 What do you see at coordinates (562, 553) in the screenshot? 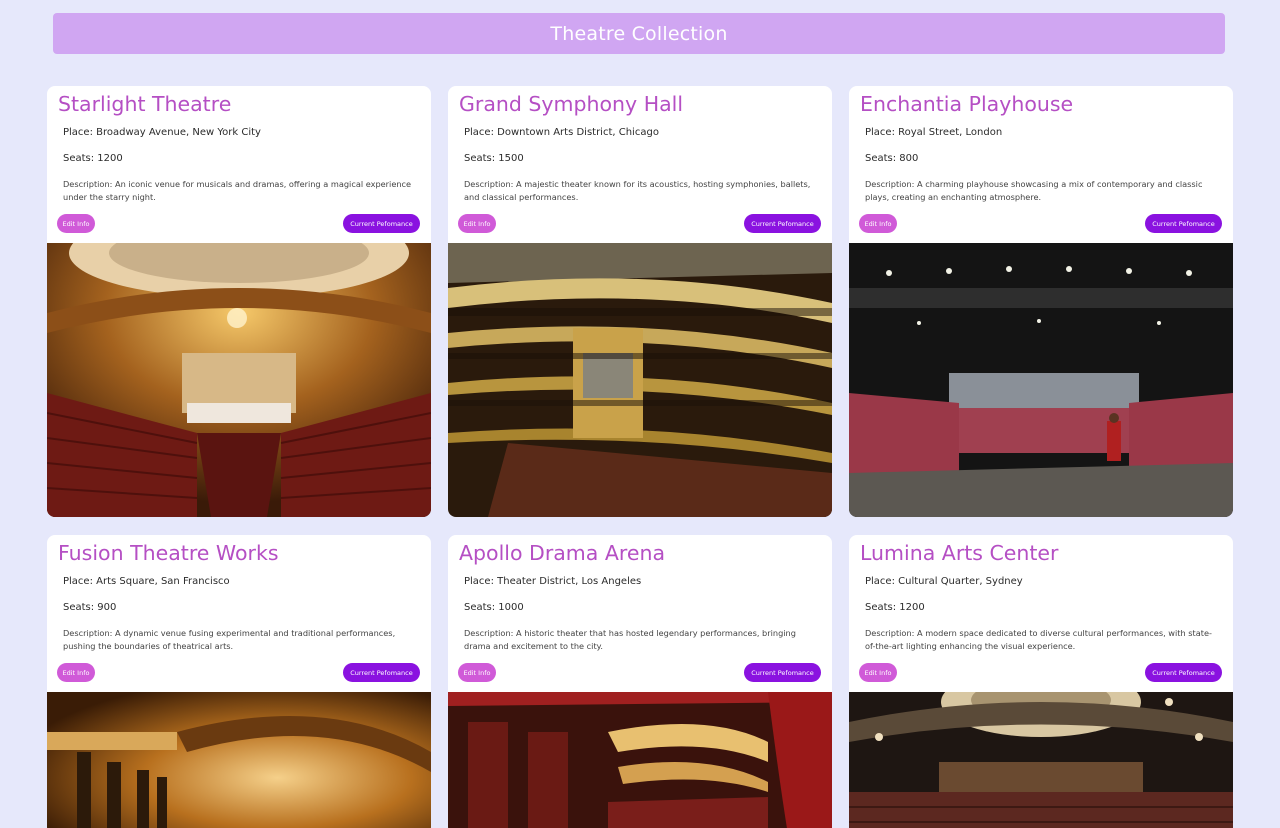
I see `theatre-name: Apollo Drama Arena` at bounding box center [562, 553].